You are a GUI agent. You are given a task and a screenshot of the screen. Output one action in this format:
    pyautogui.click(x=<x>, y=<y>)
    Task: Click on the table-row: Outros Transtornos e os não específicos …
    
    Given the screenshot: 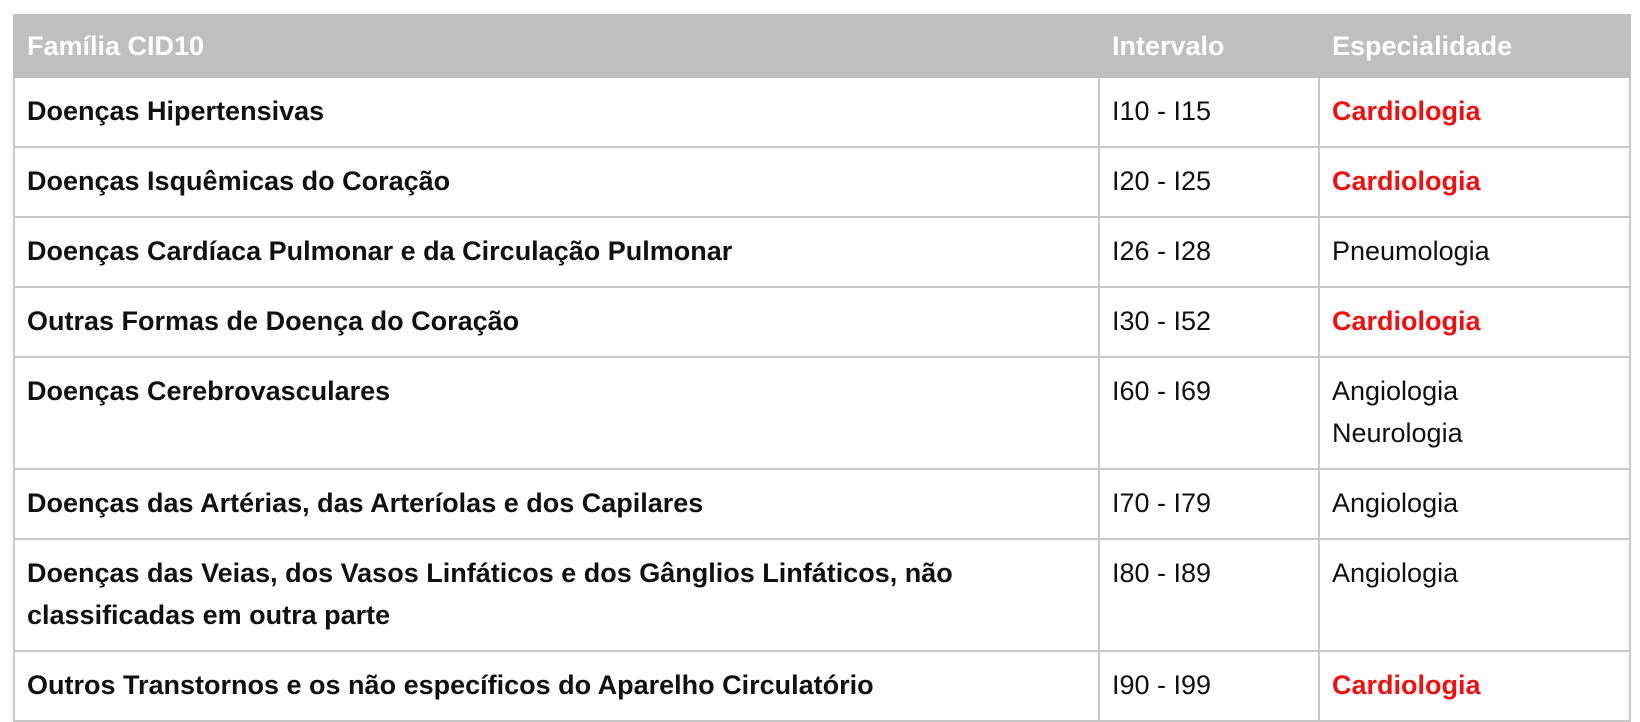 What is the action you would take?
    pyautogui.click(x=822, y=686)
    